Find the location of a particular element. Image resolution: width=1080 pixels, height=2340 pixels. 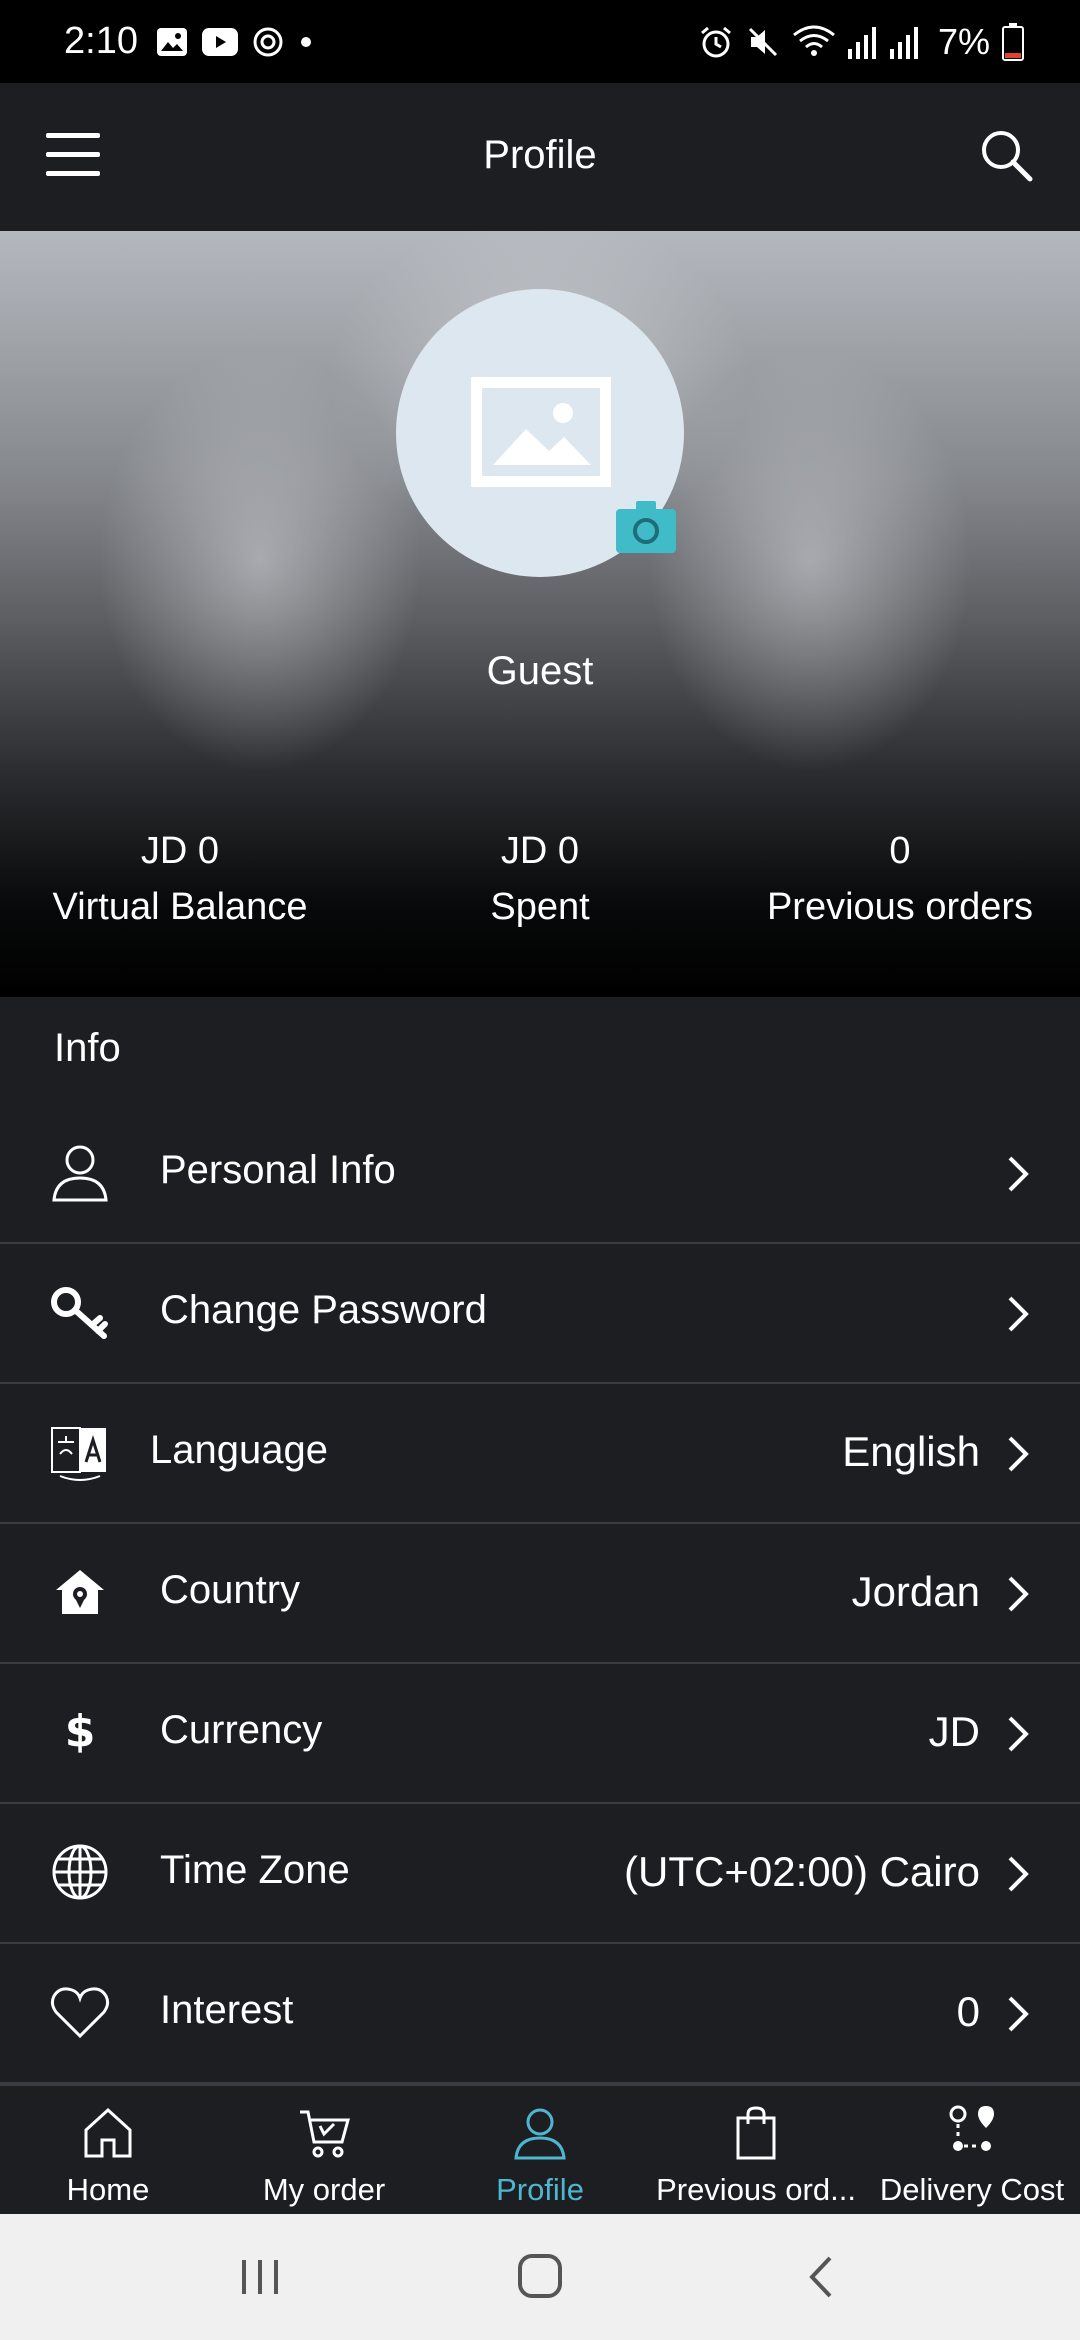

row-time-zone: Time Zone (UTC+02:00) Cairo is located at coordinates (540, 1874).